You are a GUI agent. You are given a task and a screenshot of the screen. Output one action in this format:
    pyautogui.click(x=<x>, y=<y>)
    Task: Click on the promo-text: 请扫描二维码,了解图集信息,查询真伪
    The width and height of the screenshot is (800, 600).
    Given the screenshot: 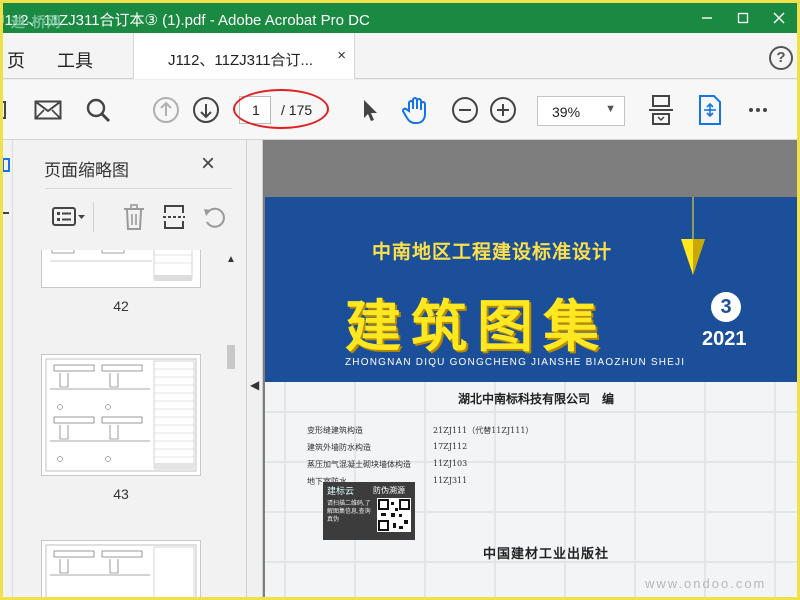 What is the action you would take?
    pyautogui.click(x=349, y=512)
    